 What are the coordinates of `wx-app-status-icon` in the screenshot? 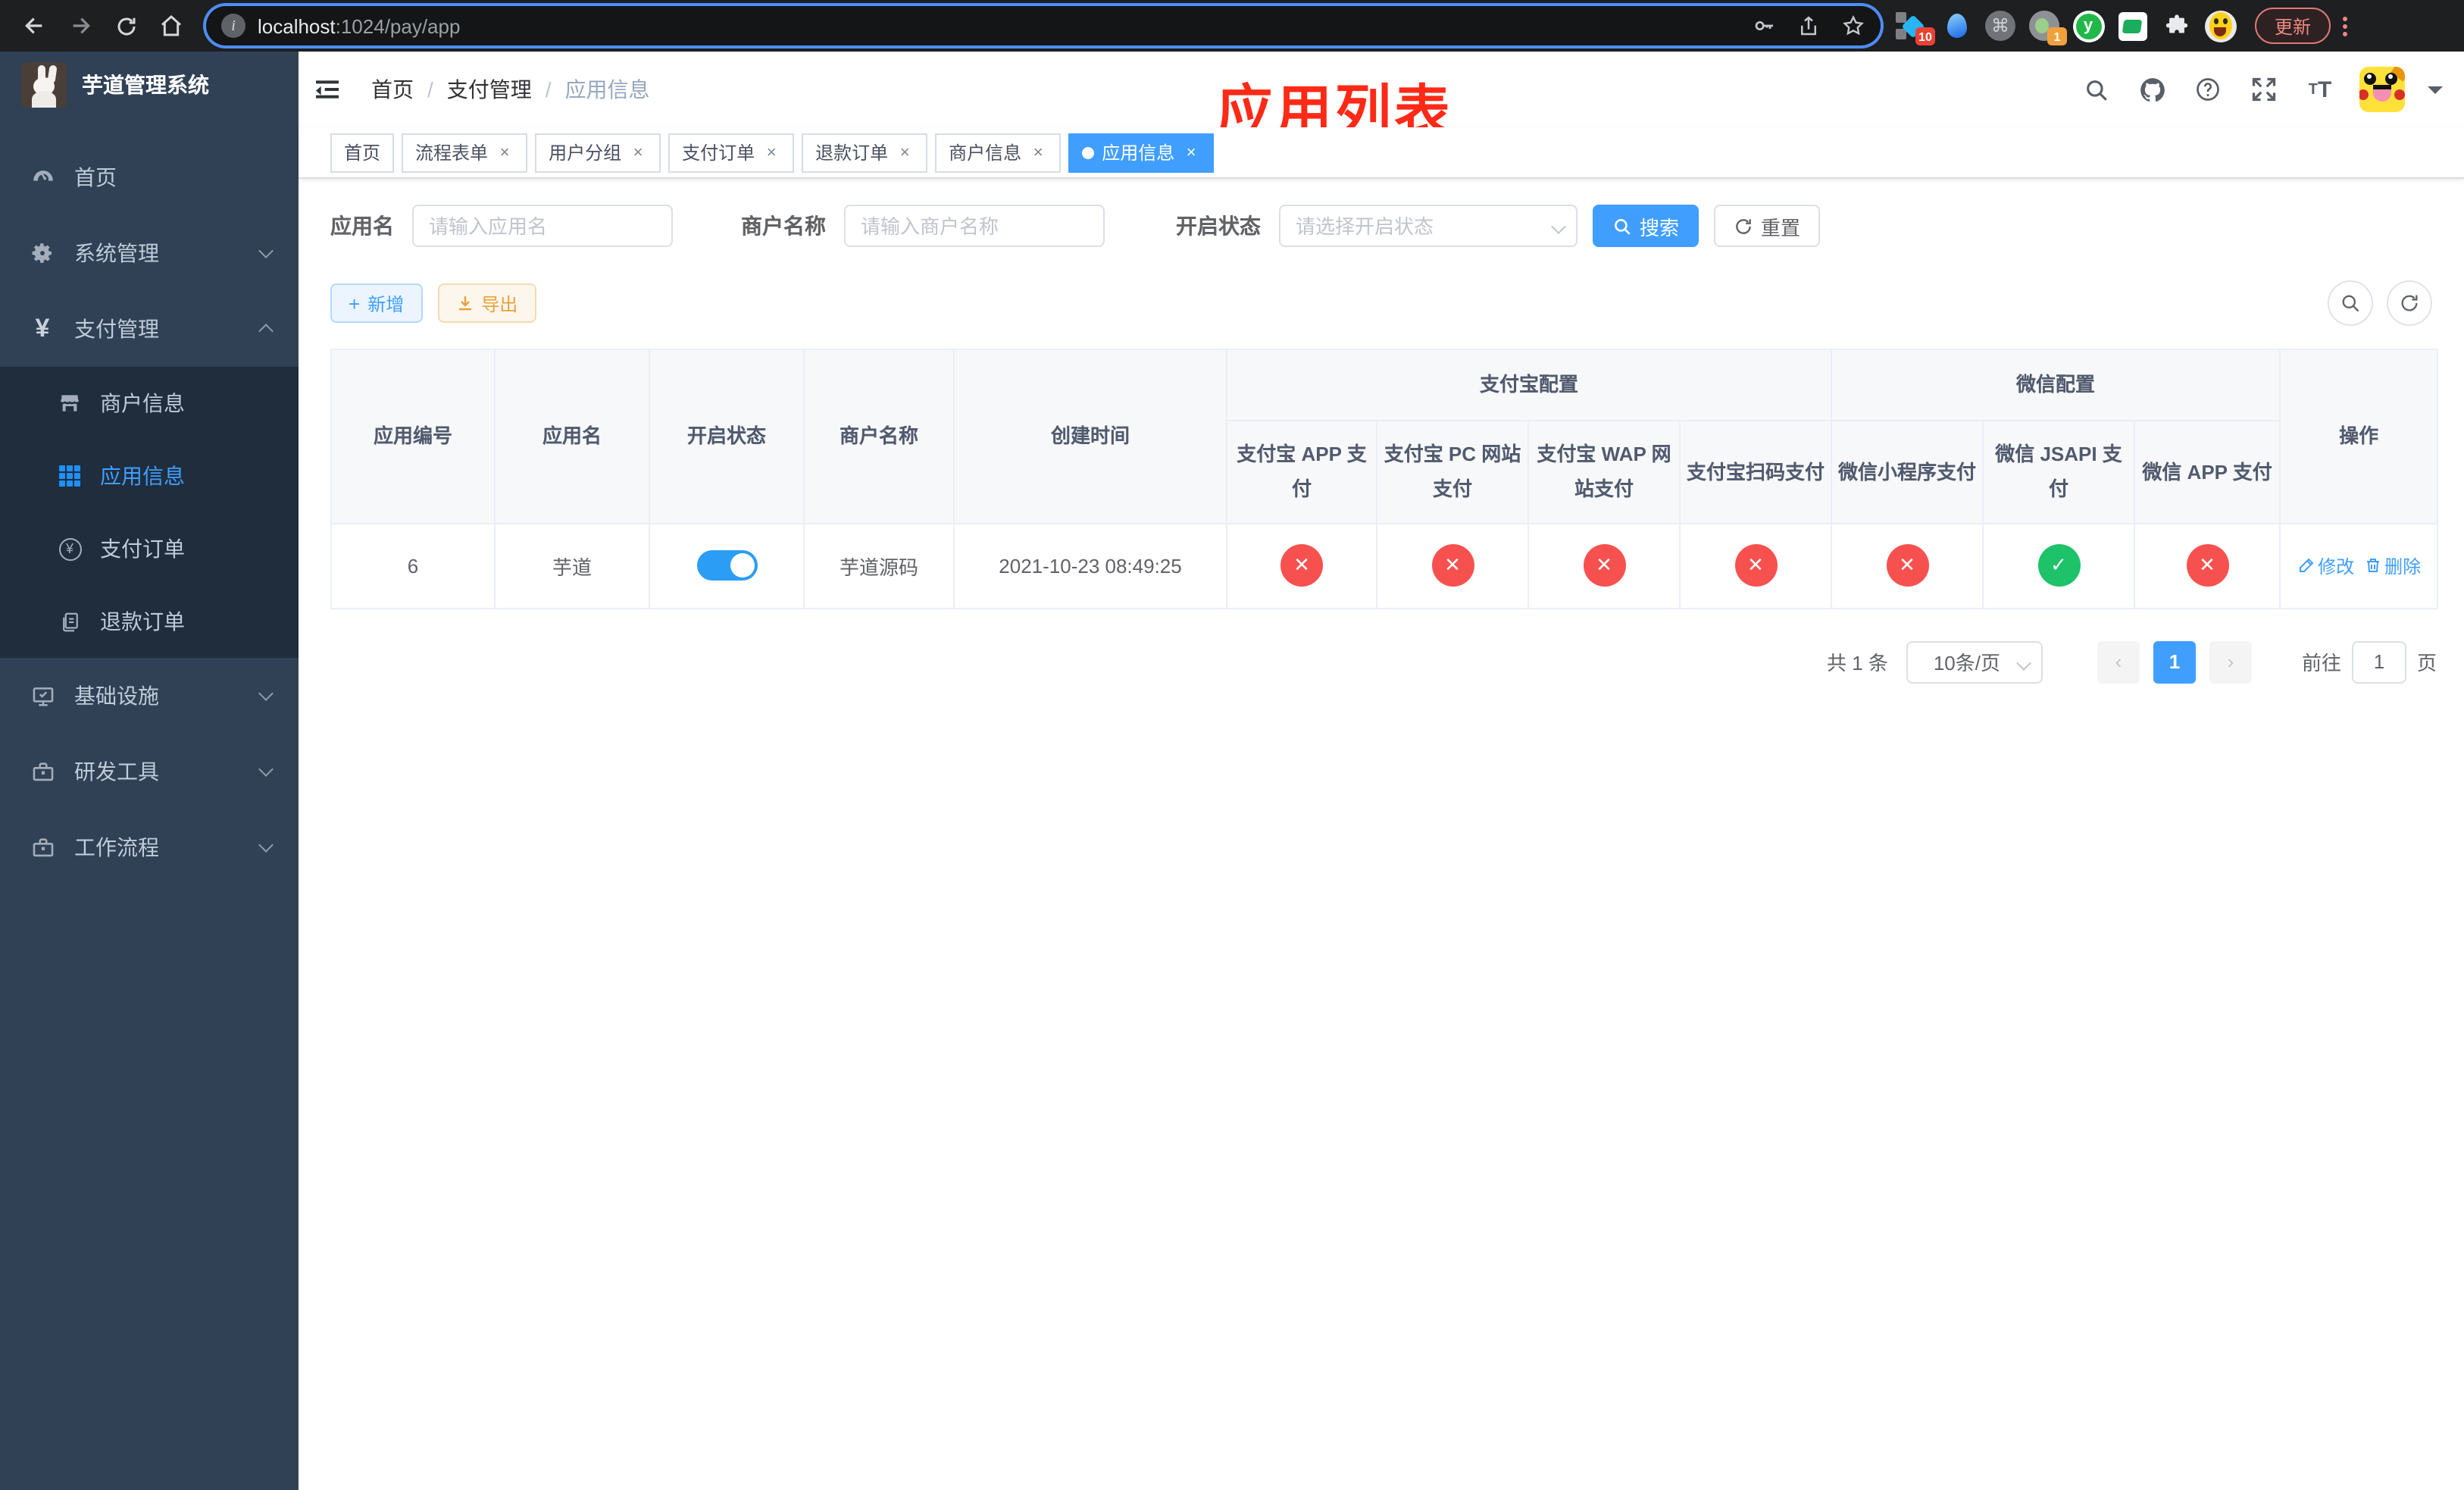 It's located at (2207, 566).